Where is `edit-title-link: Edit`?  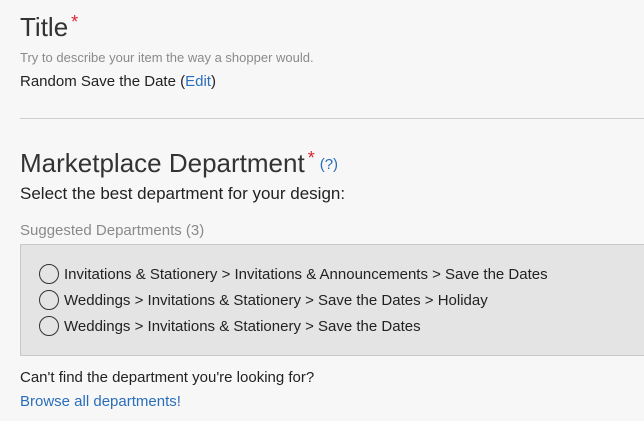 edit-title-link: Edit is located at coordinates (198, 81).